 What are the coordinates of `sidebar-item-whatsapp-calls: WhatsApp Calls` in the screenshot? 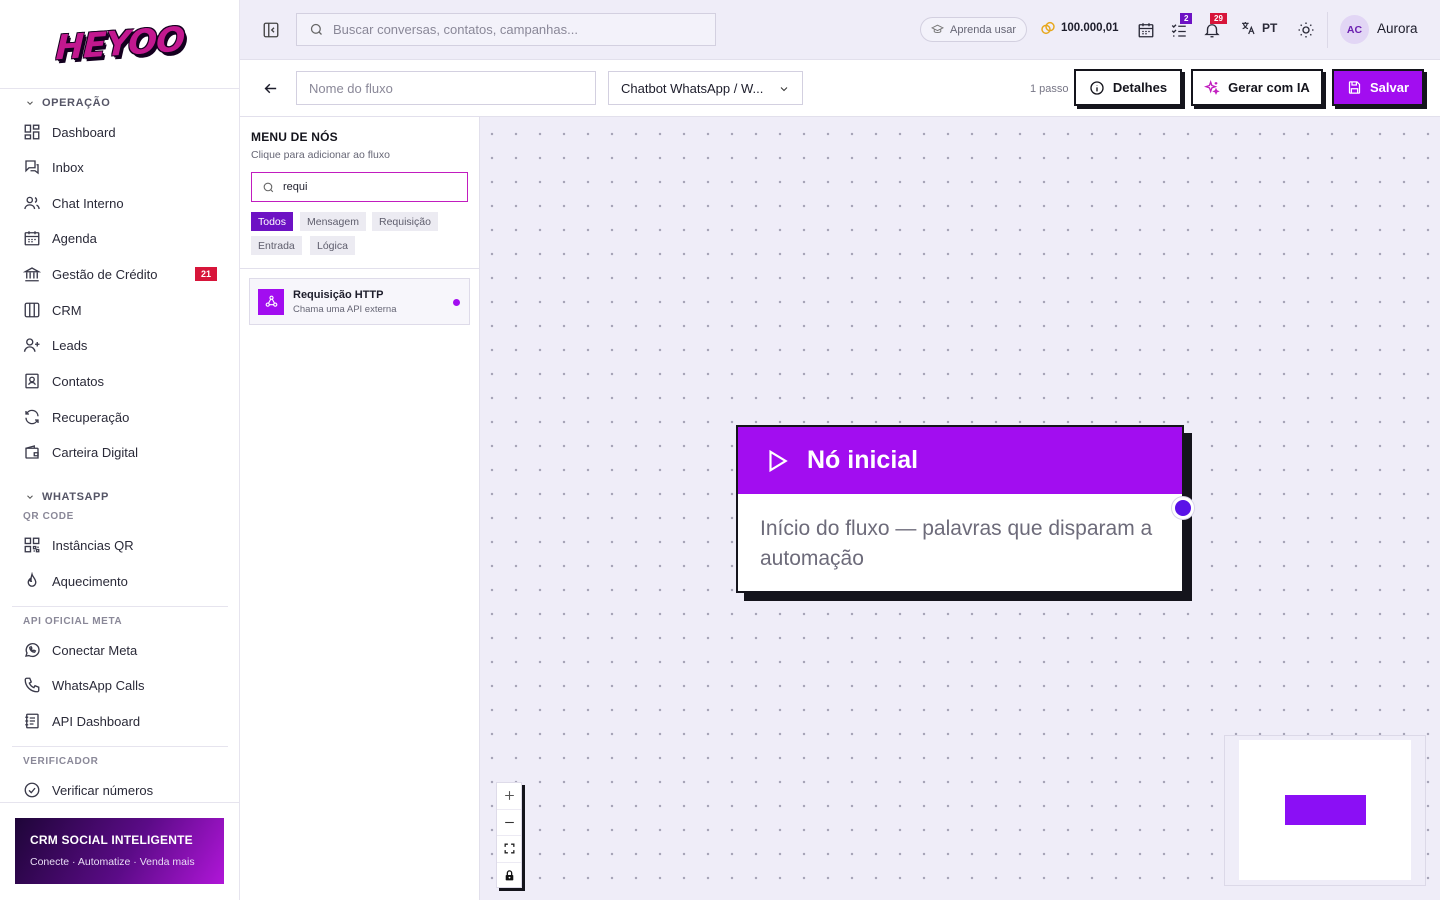 It's located at (120, 685).